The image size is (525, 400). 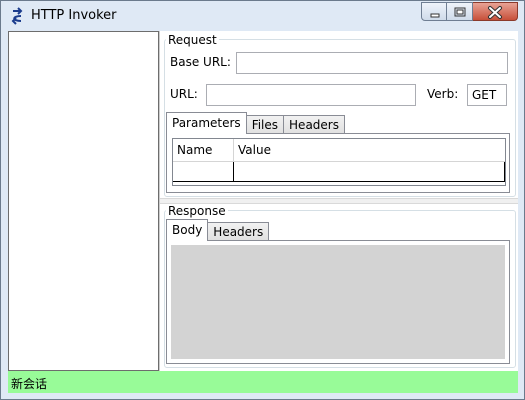 I want to click on parameters-grid: Name Value, so click(x=339, y=162).